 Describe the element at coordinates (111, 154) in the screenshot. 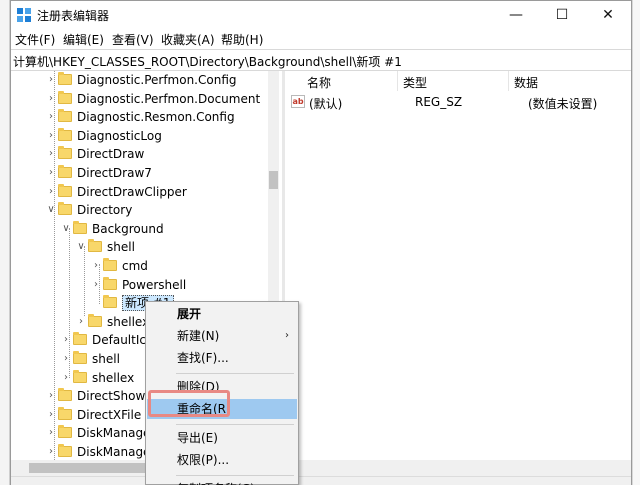

I see `tree-item-label: DirectDraw` at that location.